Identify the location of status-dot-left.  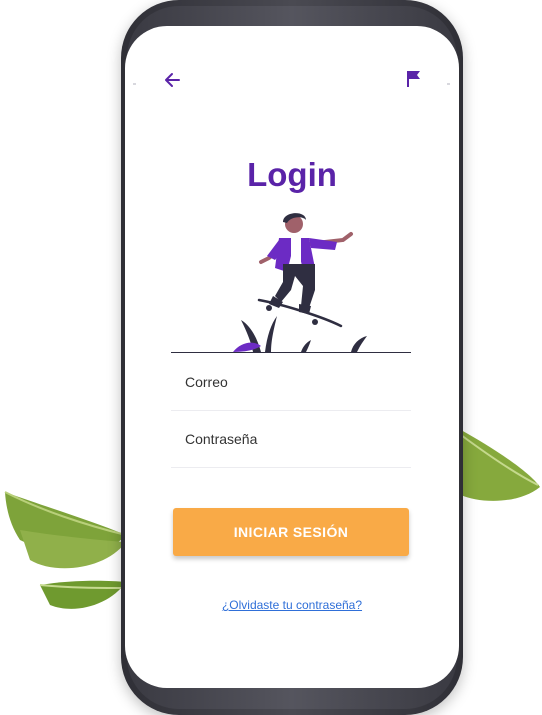
(134, 84).